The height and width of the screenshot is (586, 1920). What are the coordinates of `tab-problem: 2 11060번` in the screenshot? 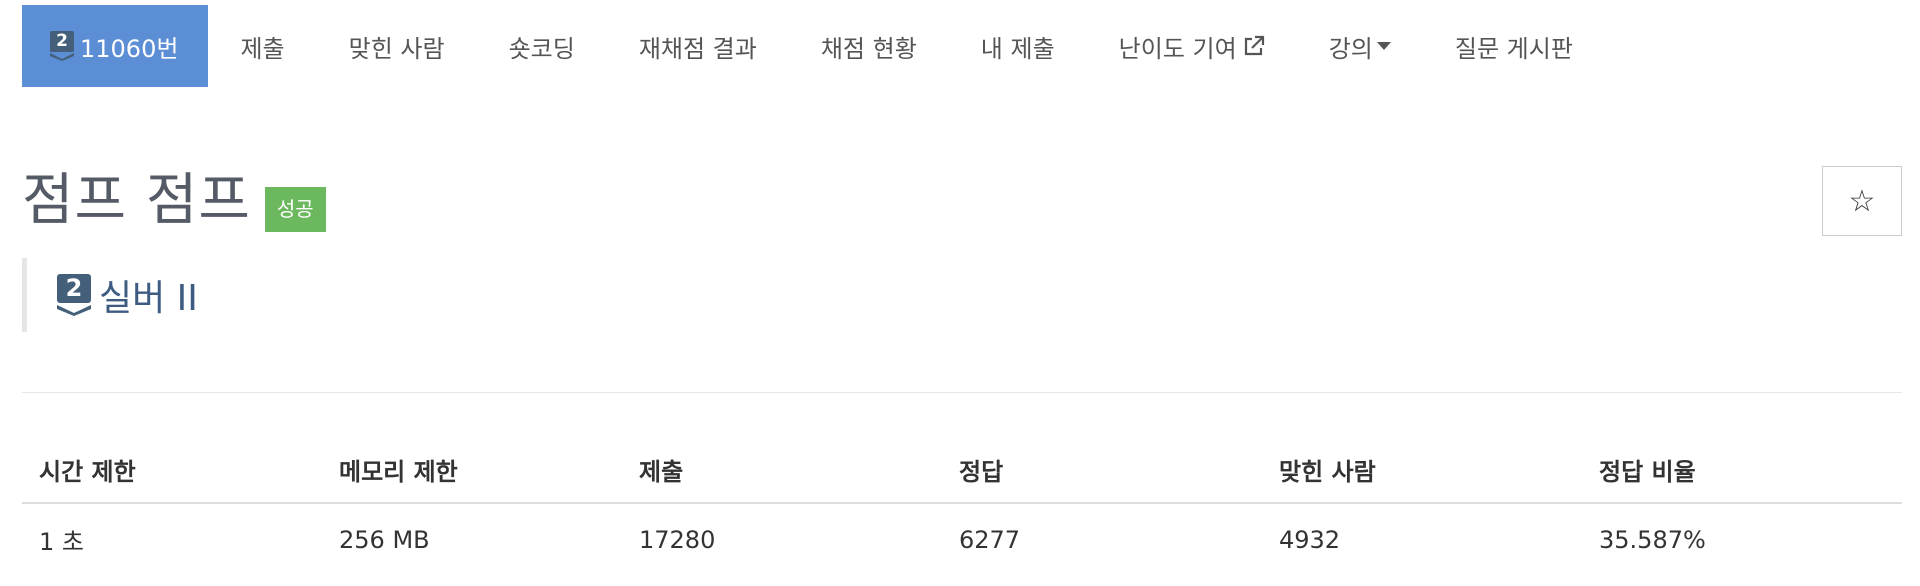 It's located at (115, 46).